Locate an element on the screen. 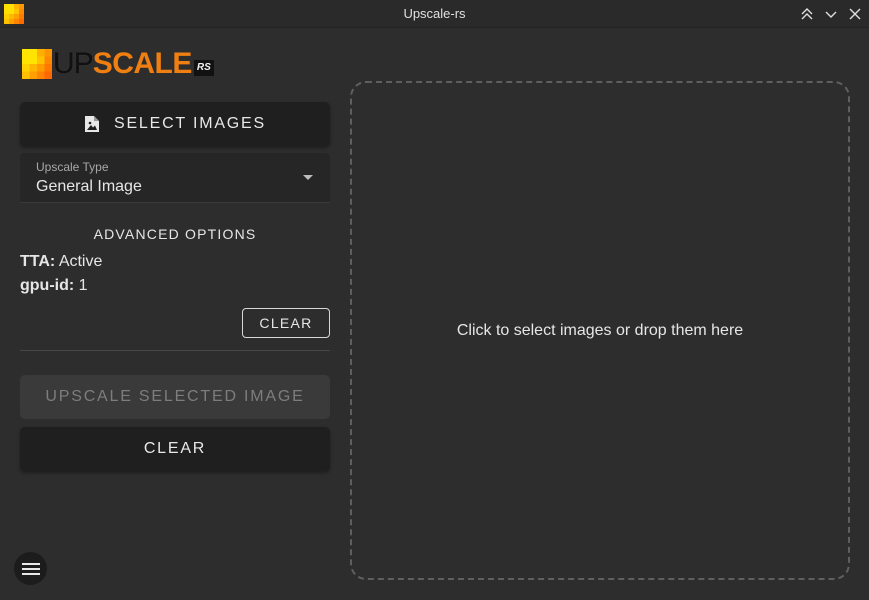  drop-zone-text: Click to select images or drop them here is located at coordinates (600, 330).